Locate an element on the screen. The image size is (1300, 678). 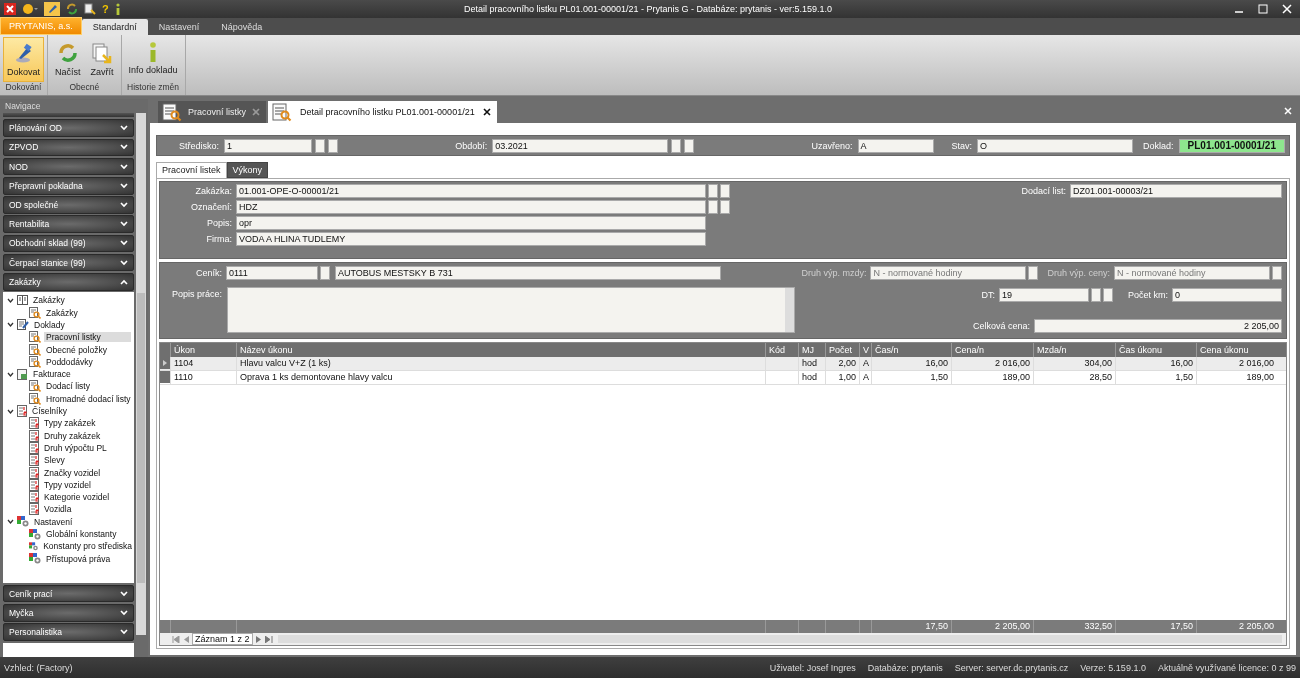
tree-item: Konstanty pro střediska is located at coordinates (87, 546).